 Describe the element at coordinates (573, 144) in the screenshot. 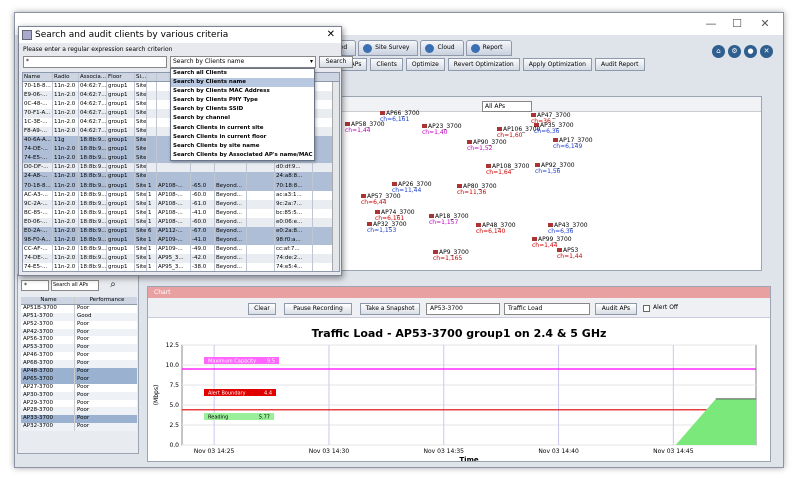

I see `access-point: AP17_3700 ch=6,149` at that location.